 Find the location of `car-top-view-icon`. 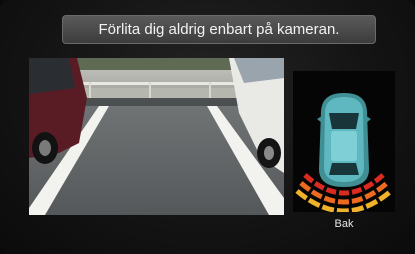

car-top-view-icon is located at coordinates (344, 140).